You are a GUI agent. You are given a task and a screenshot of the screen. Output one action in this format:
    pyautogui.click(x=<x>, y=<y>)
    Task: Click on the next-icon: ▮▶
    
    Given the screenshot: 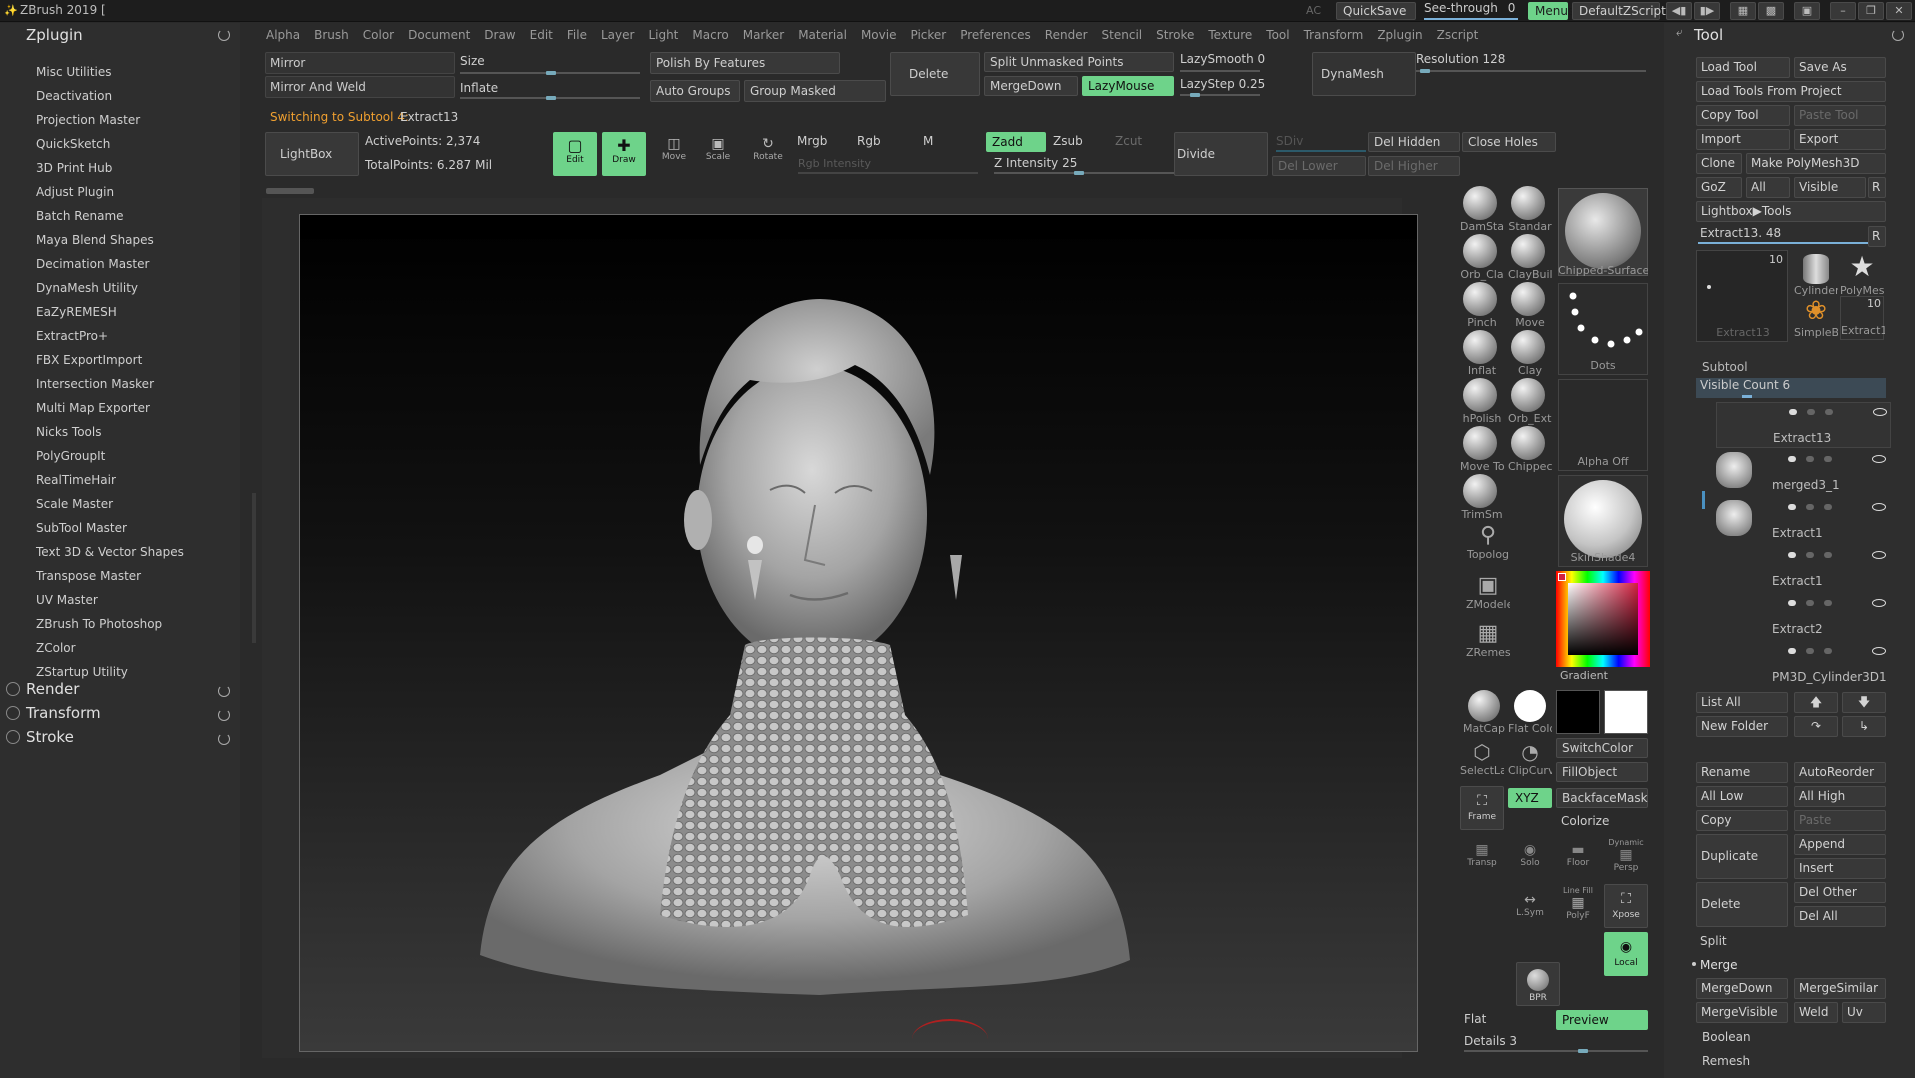 What is the action you would take?
    pyautogui.click(x=1707, y=11)
    